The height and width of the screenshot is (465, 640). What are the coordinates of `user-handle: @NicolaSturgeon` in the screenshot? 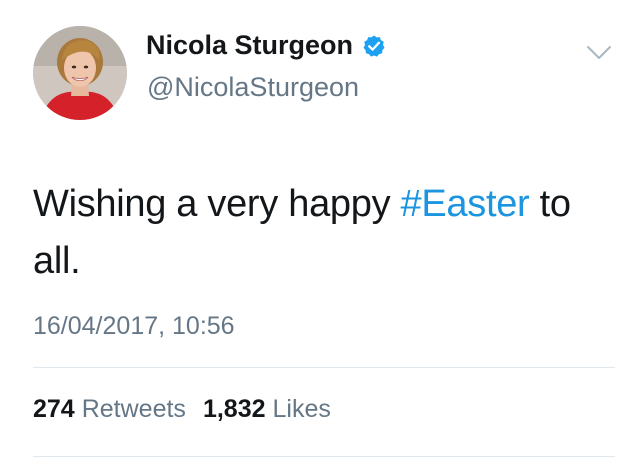 It's located at (253, 87).